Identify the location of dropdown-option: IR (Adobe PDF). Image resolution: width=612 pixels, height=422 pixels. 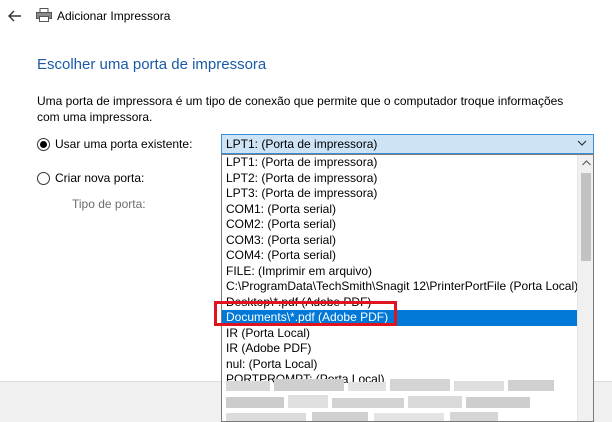
(400, 349).